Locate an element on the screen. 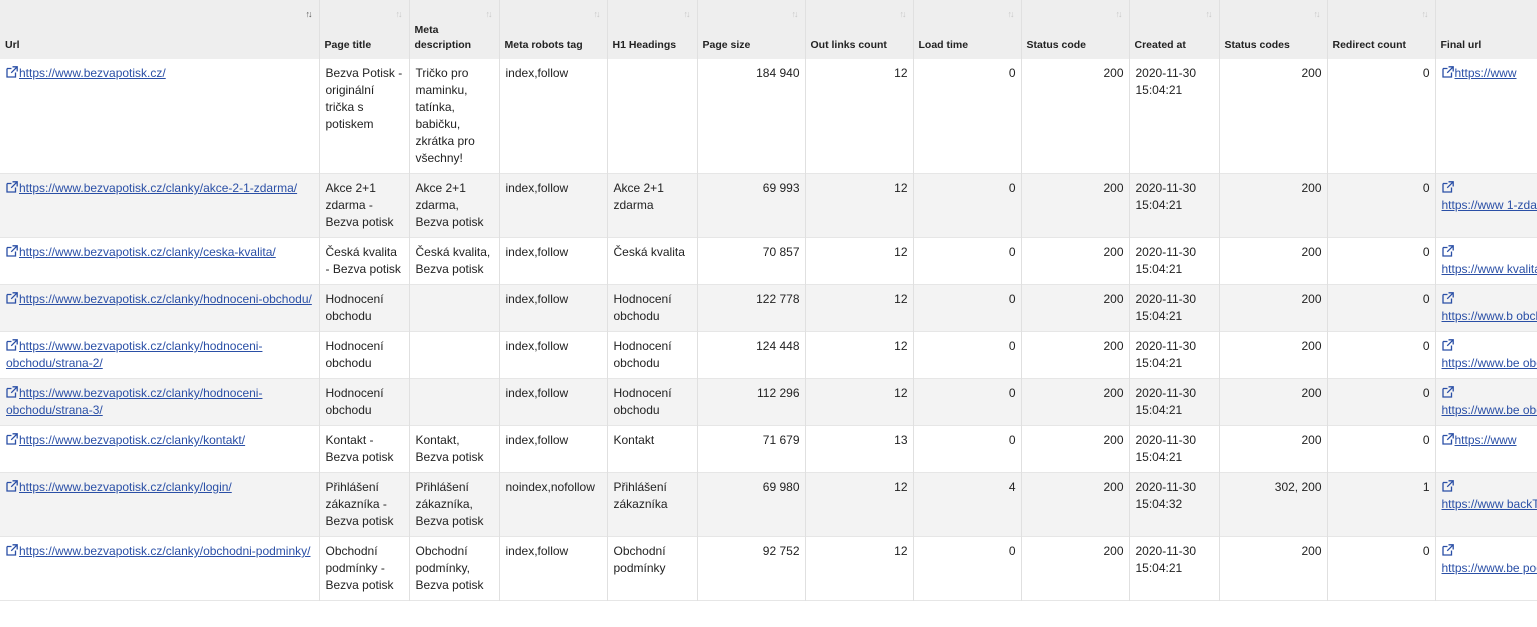 The image size is (1537, 627). column-header-redirect-count: ↑↓ Redirect count is located at coordinates (1381, 29).